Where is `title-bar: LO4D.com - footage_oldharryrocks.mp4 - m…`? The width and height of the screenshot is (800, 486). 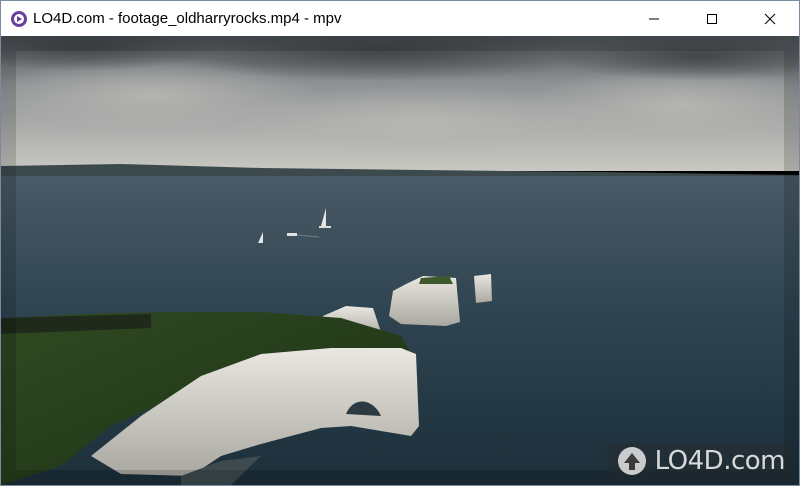
title-bar: LO4D.com - footage_oldharryrocks.mp4 - m… is located at coordinates (400, 18).